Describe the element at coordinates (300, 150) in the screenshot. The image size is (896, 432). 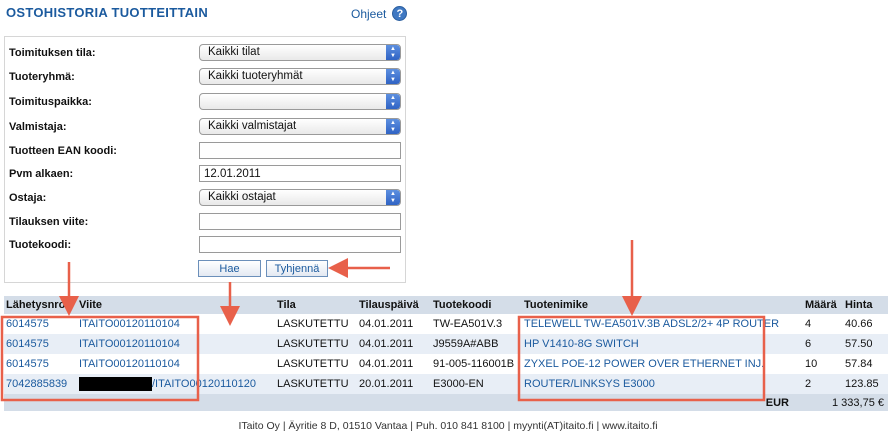
I see `ean-input` at that location.